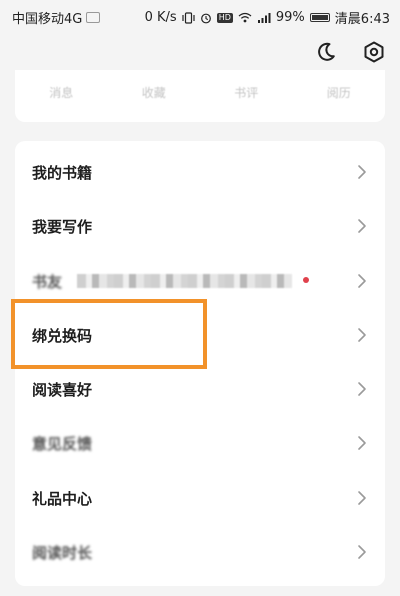 This screenshot has height=596, width=400. What do you see at coordinates (245, 17) in the screenshot?
I see `wifi-icon` at bounding box center [245, 17].